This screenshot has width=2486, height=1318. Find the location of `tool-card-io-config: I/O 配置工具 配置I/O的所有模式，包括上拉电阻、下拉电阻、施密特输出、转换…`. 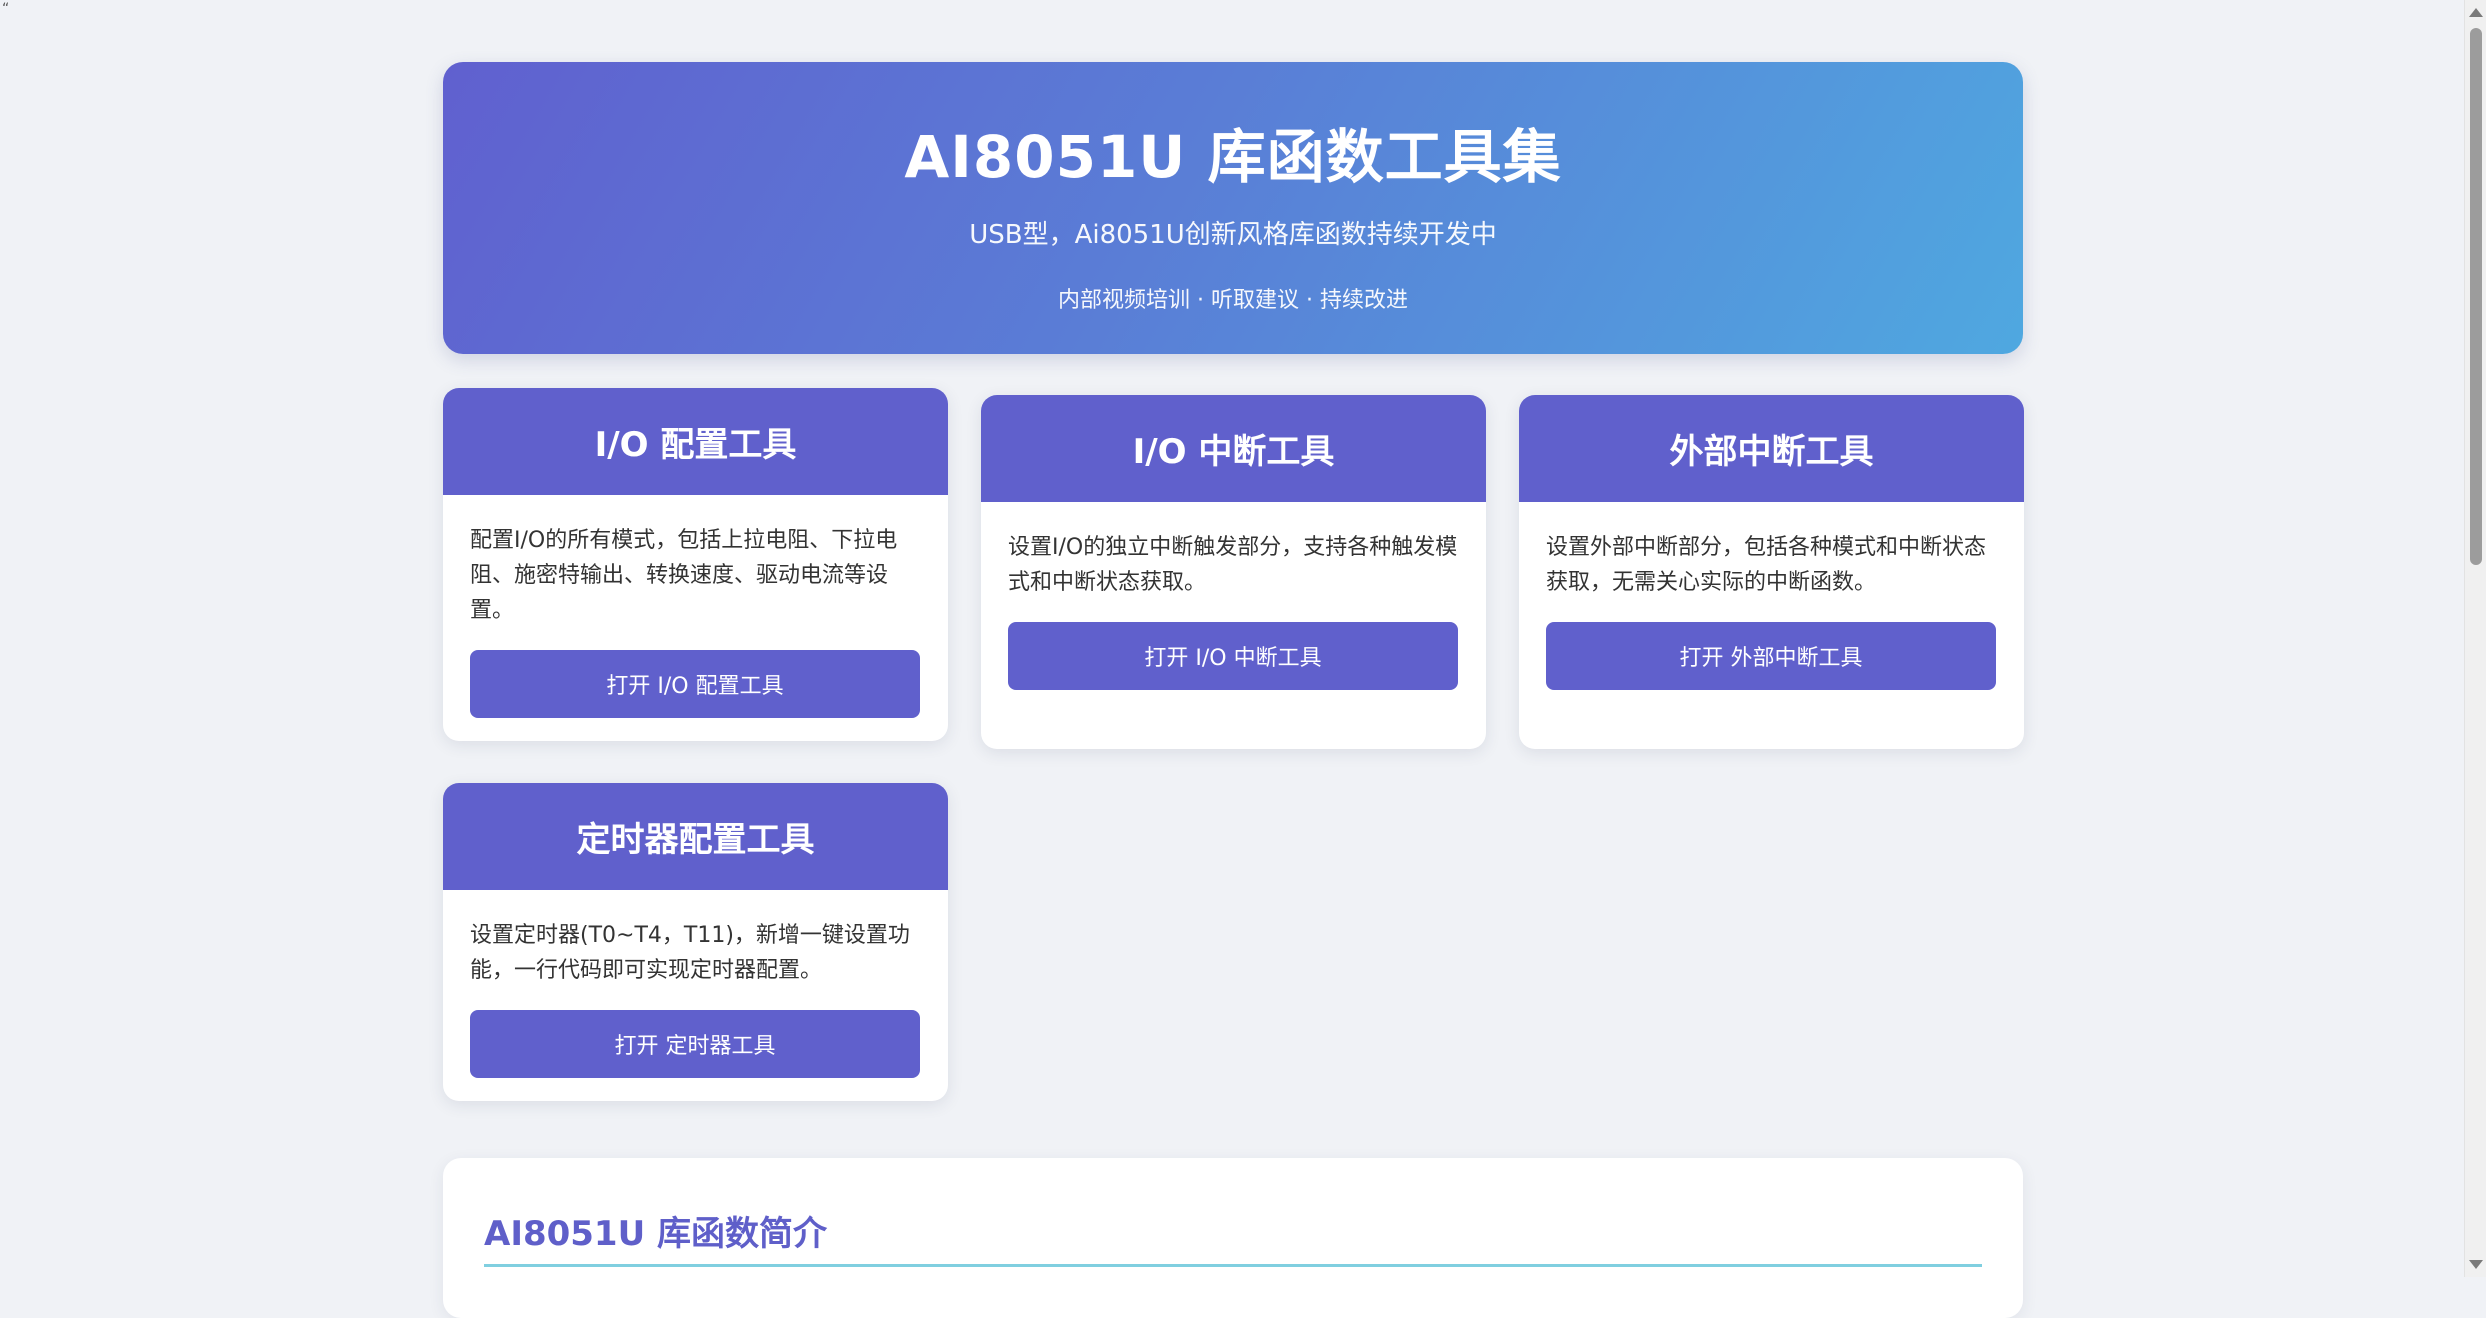

tool-card-io-config: I/O 配置工具 配置I/O的所有模式，包括上拉电阻、下拉电阻、施密特输出、转换… is located at coordinates (695, 564).